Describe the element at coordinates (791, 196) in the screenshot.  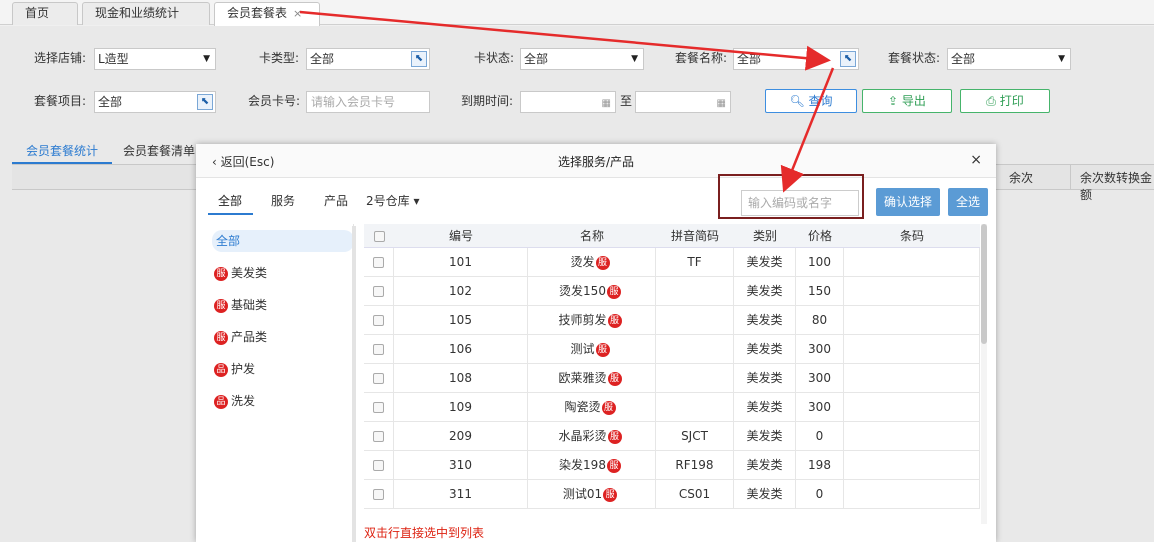
I see `highlight-box` at that location.